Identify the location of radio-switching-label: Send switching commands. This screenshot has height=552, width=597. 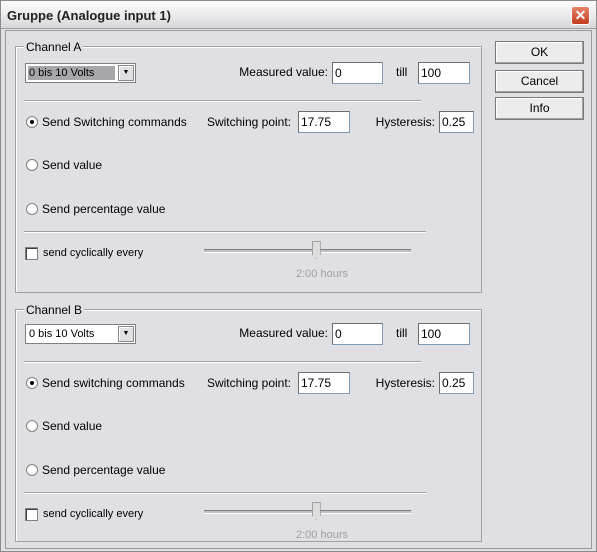
(113, 383).